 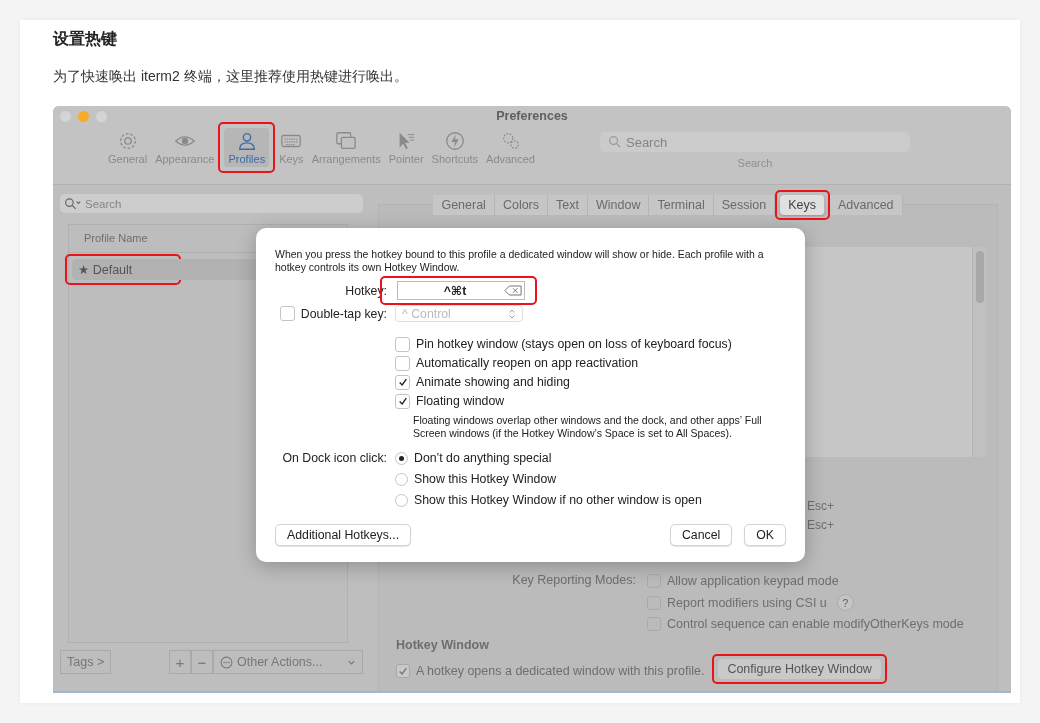 What do you see at coordinates (701, 535) in the screenshot?
I see `cancel-button: Cancel` at bounding box center [701, 535].